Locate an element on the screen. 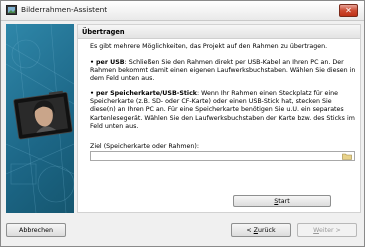  usb-label: per USB is located at coordinates (110, 62).